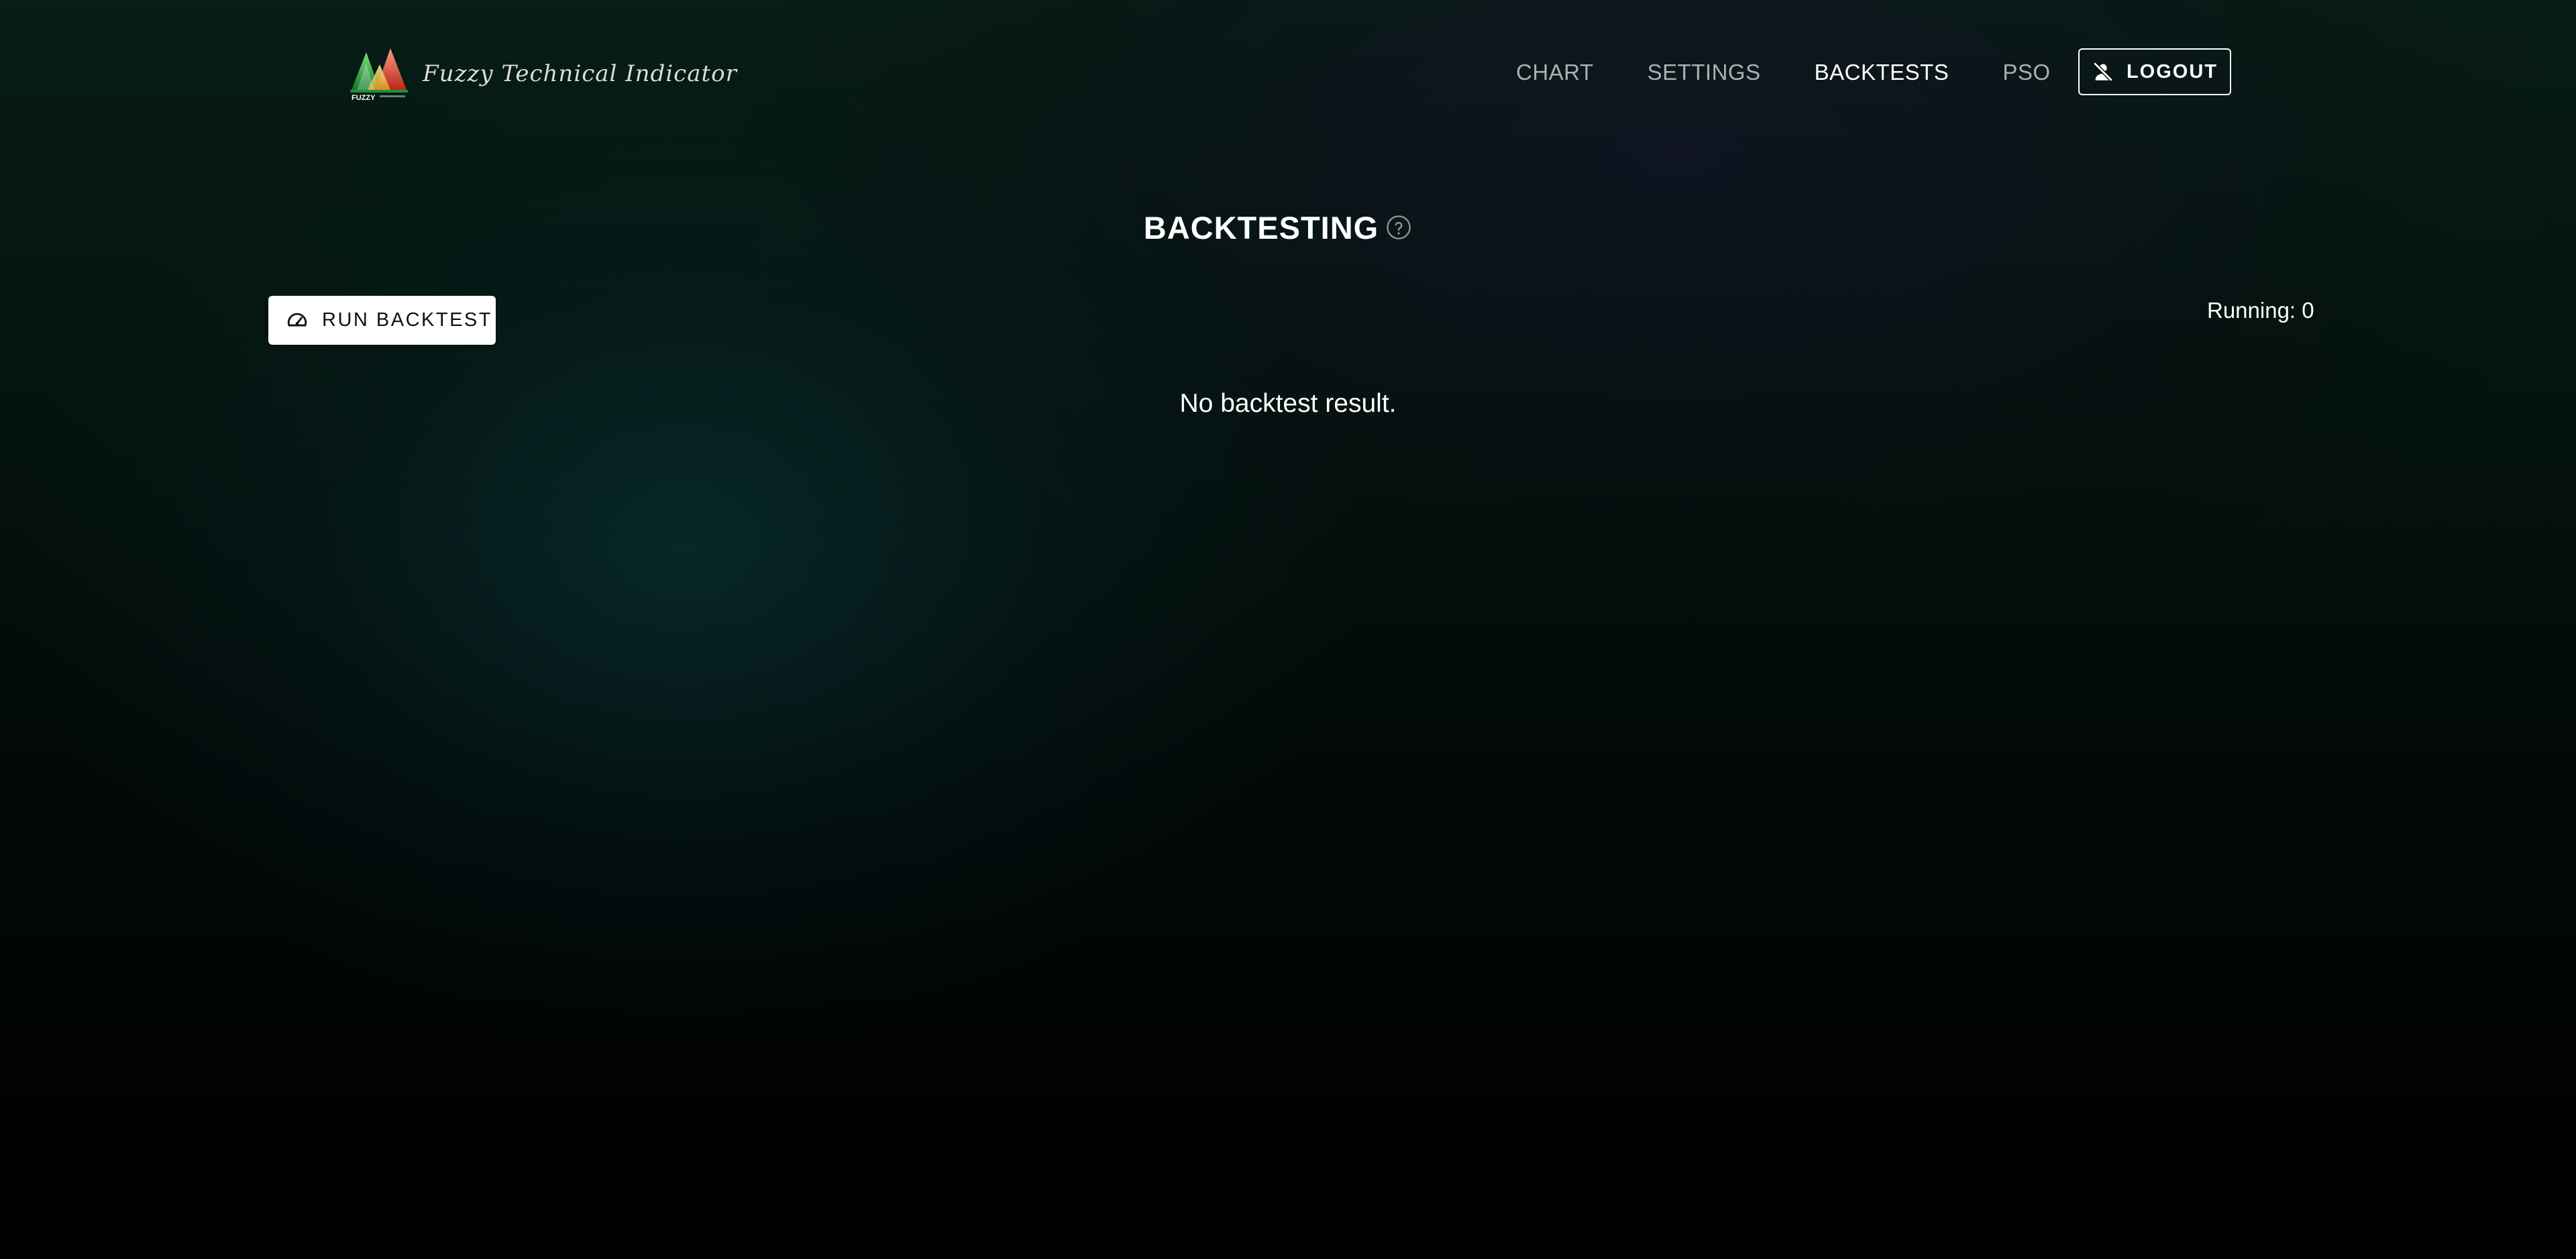  I want to click on page-title: BACKTESTING, so click(1261, 227).